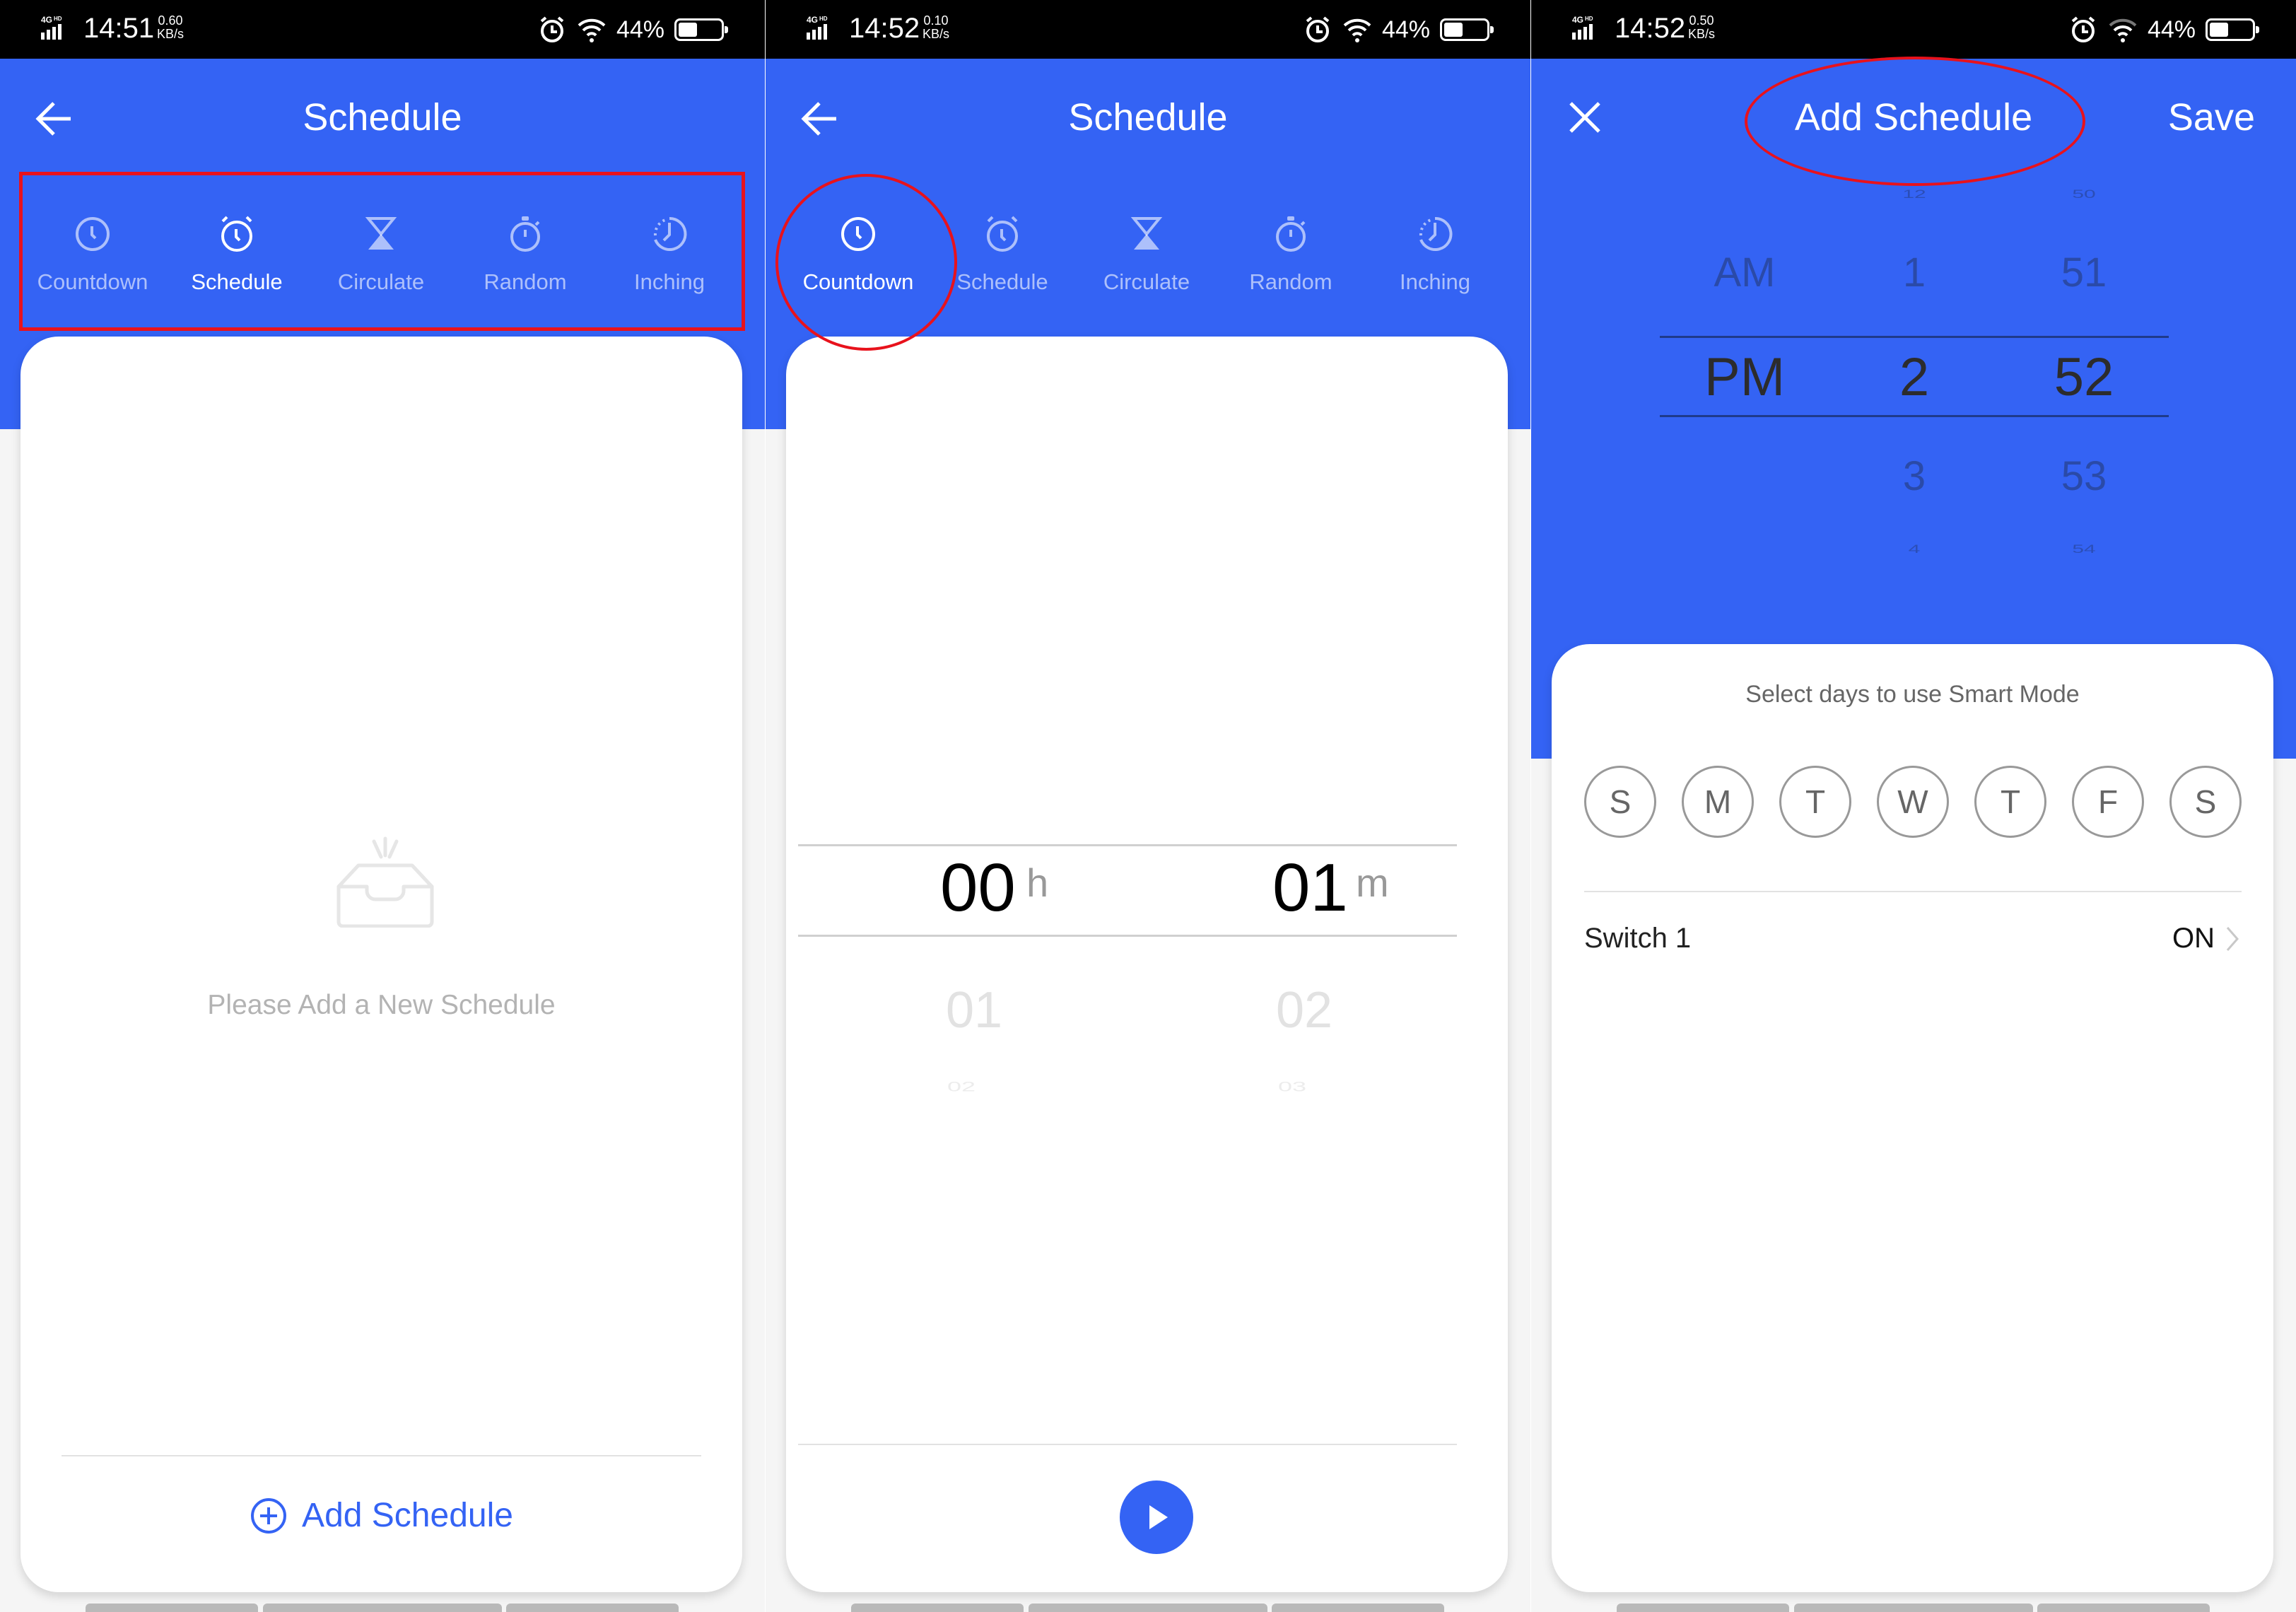 The image size is (2296, 1612). Describe the element at coordinates (974, 1011) in the screenshot. I see `hours-next: 01` at that location.